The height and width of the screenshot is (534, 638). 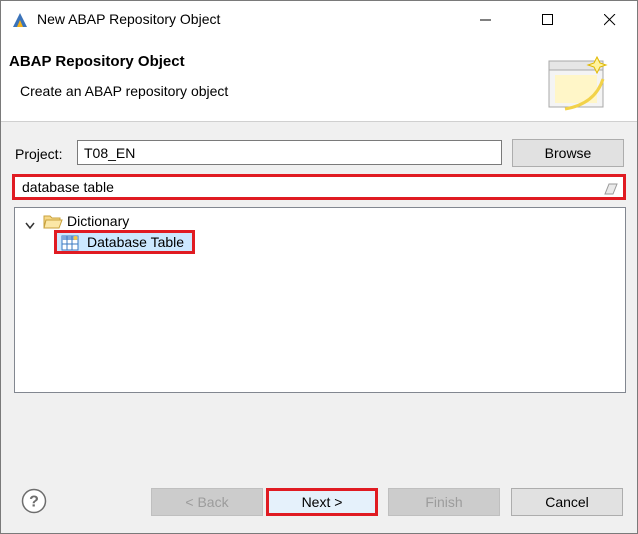 I want to click on maximize-button, so click(x=548, y=20).